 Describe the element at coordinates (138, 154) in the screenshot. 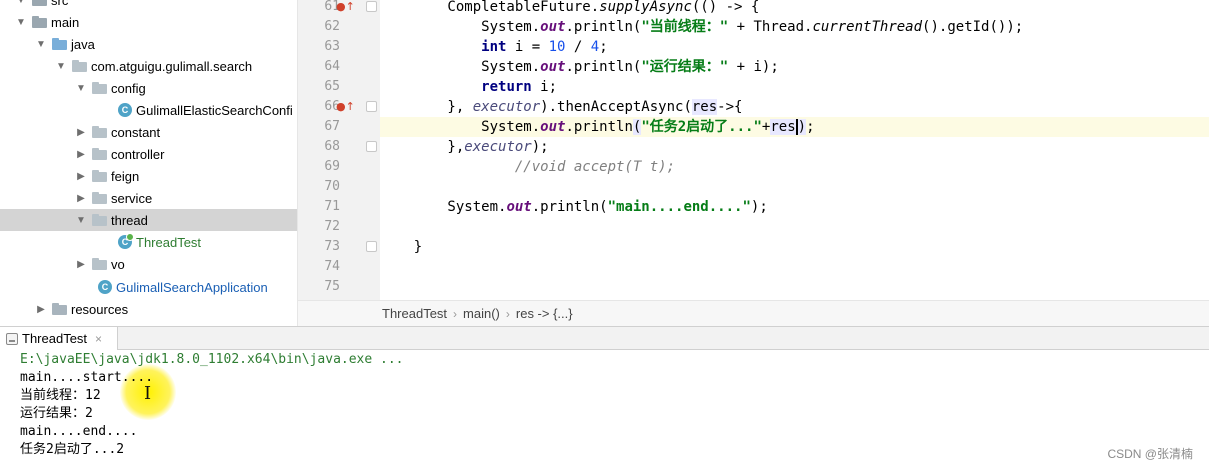

I see `tree-item-label: controller` at that location.